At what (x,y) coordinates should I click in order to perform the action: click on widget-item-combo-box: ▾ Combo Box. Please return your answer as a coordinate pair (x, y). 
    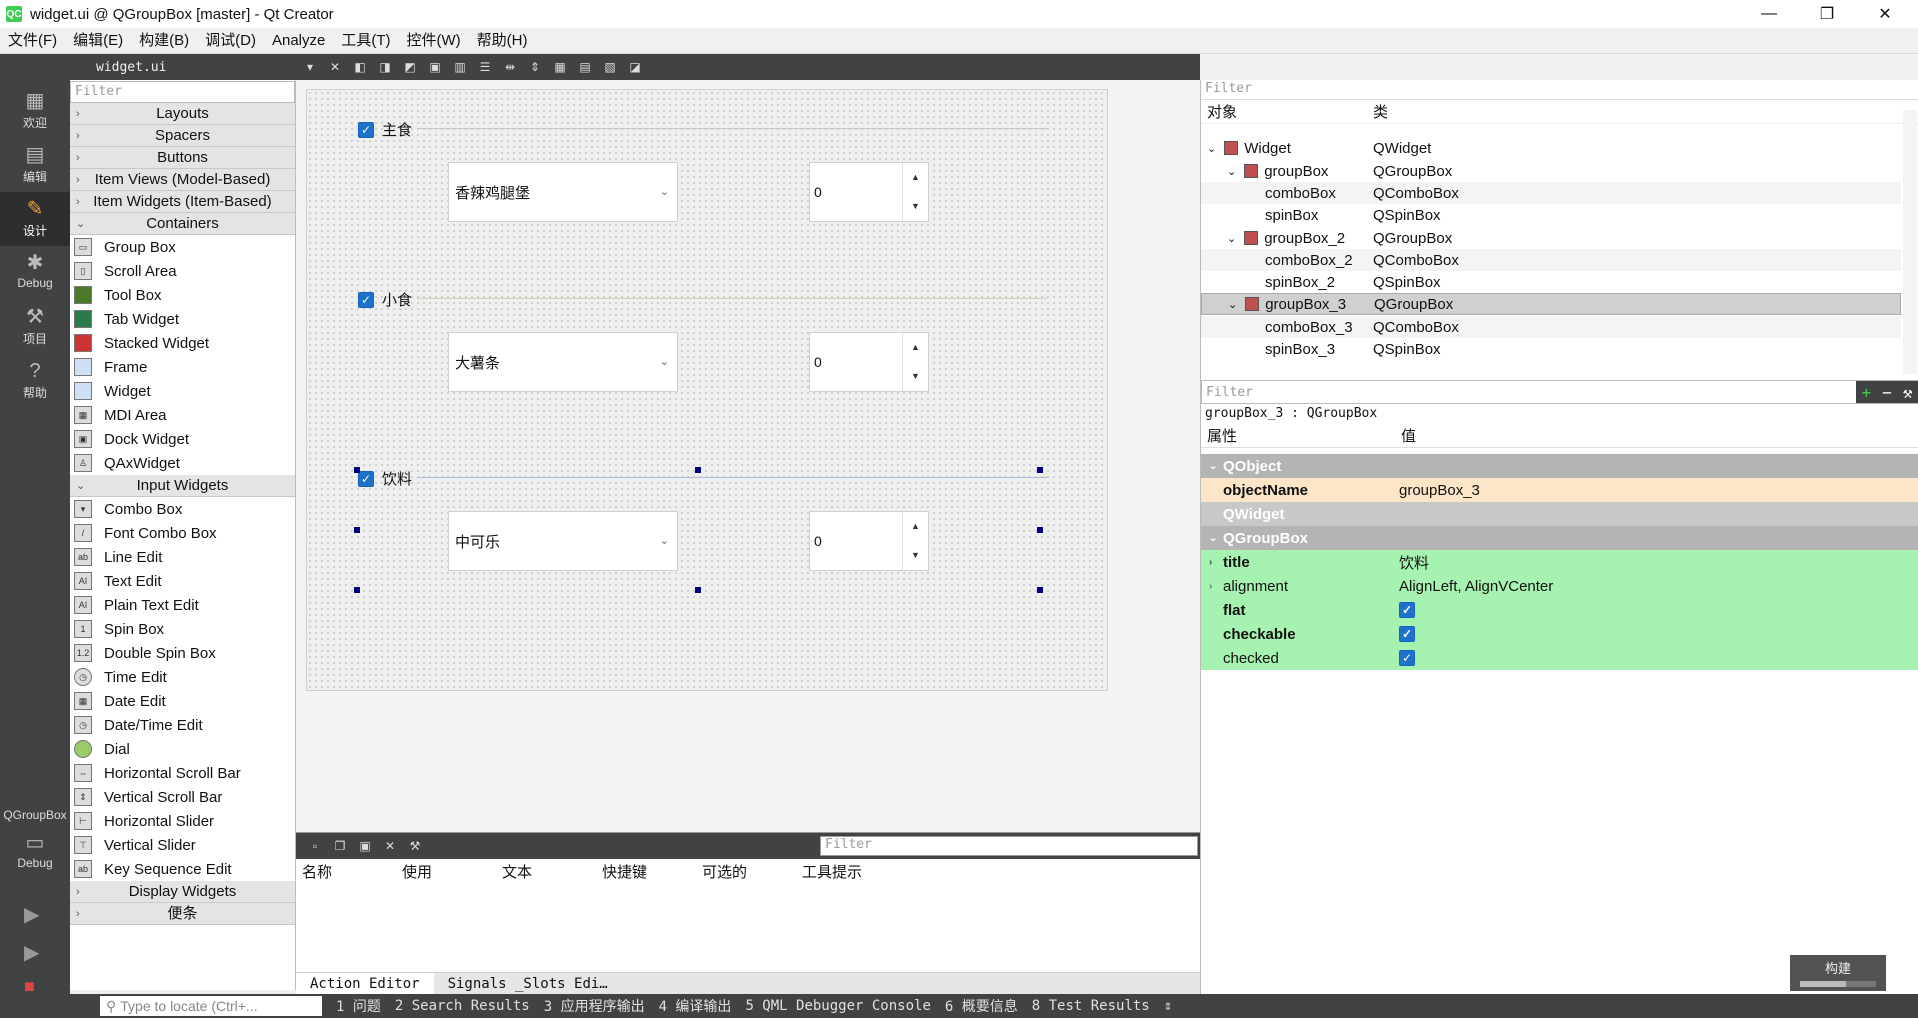
    Looking at the image, I should click on (182, 509).